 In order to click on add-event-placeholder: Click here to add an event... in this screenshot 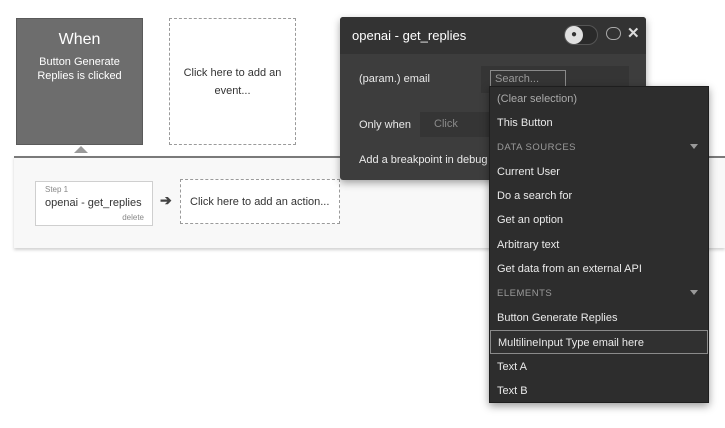, I will do `click(232, 81)`.